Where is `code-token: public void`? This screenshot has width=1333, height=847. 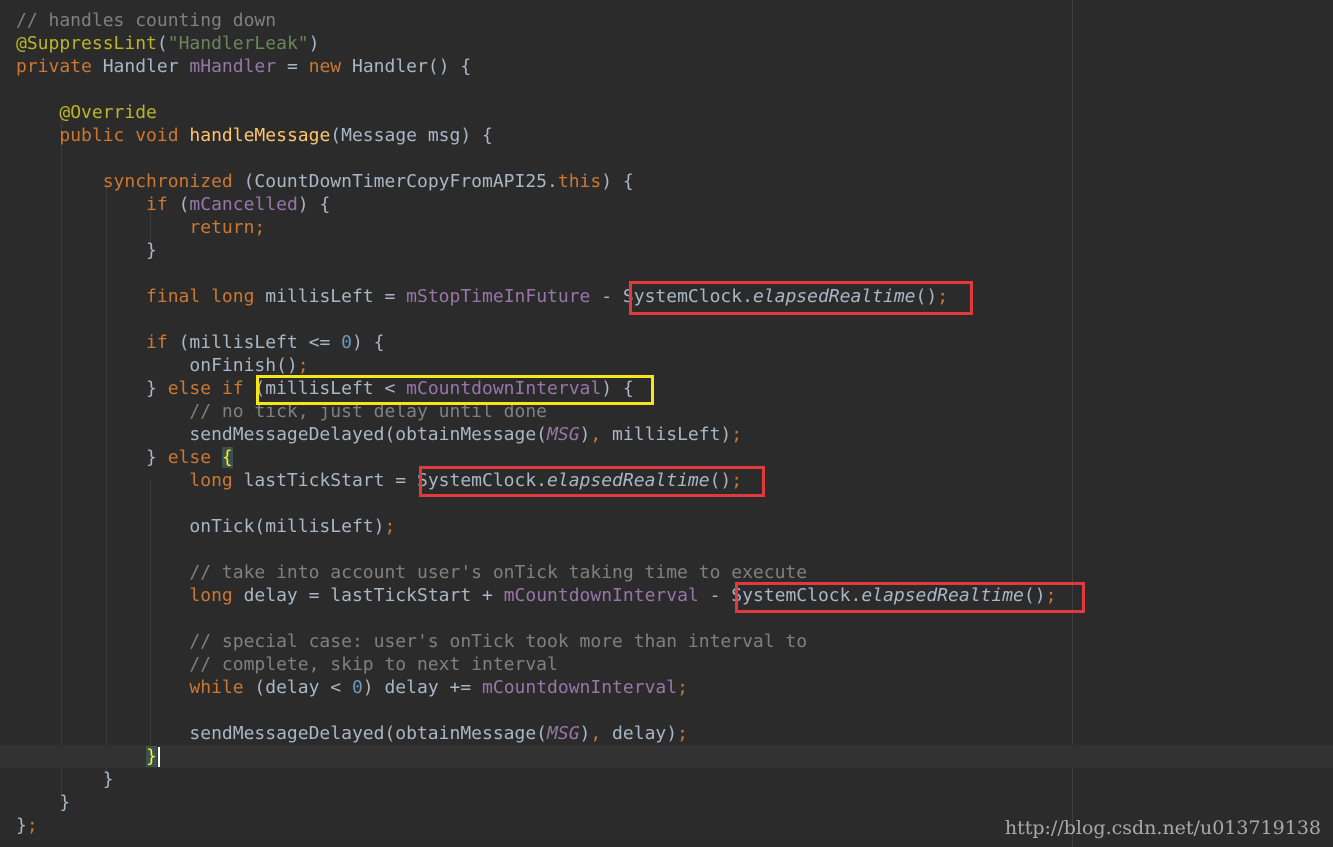
code-token: public void is located at coordinates (124, 135).